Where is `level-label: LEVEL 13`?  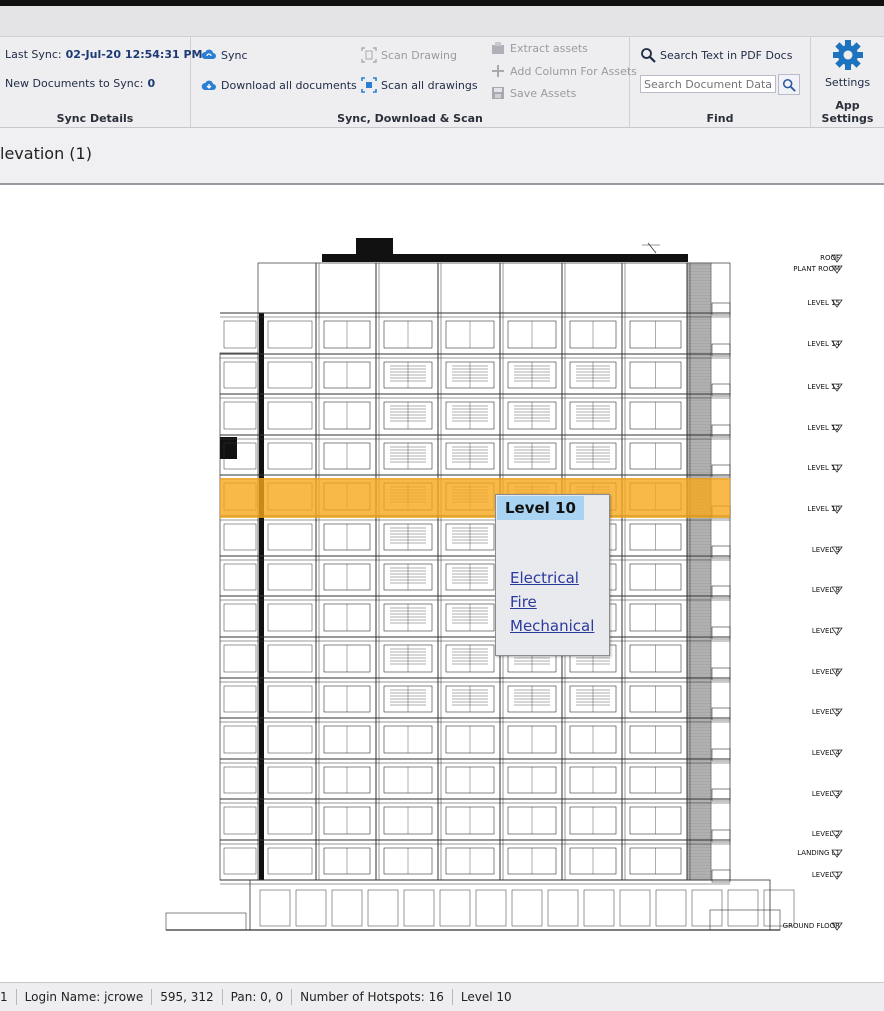
level-label: LEVEL 13 is located at coordinates (823, 387).